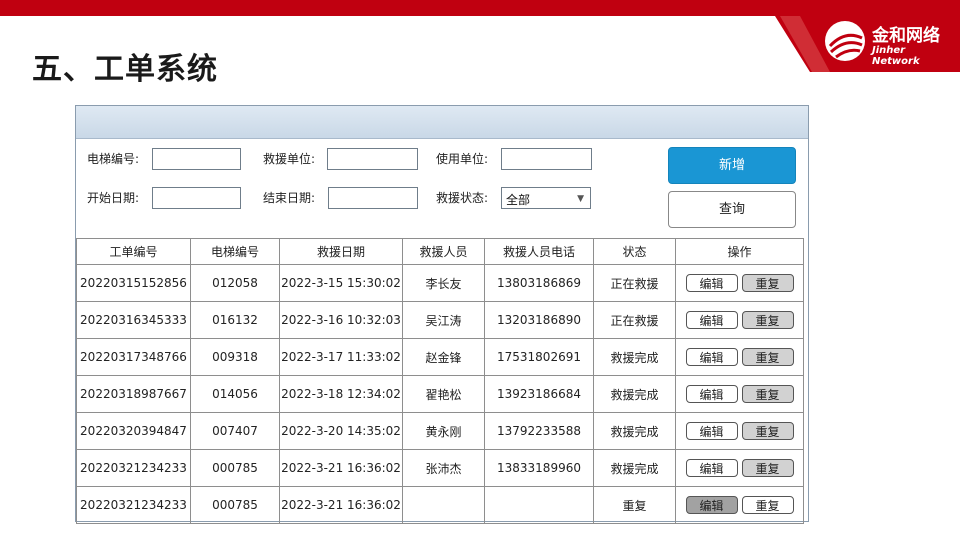 Image resolution: width=960 pixels, height=540 pixels. Describe the element at coordinates (732, 209) in the screenshot. I see `query-button: 查询` at that location.